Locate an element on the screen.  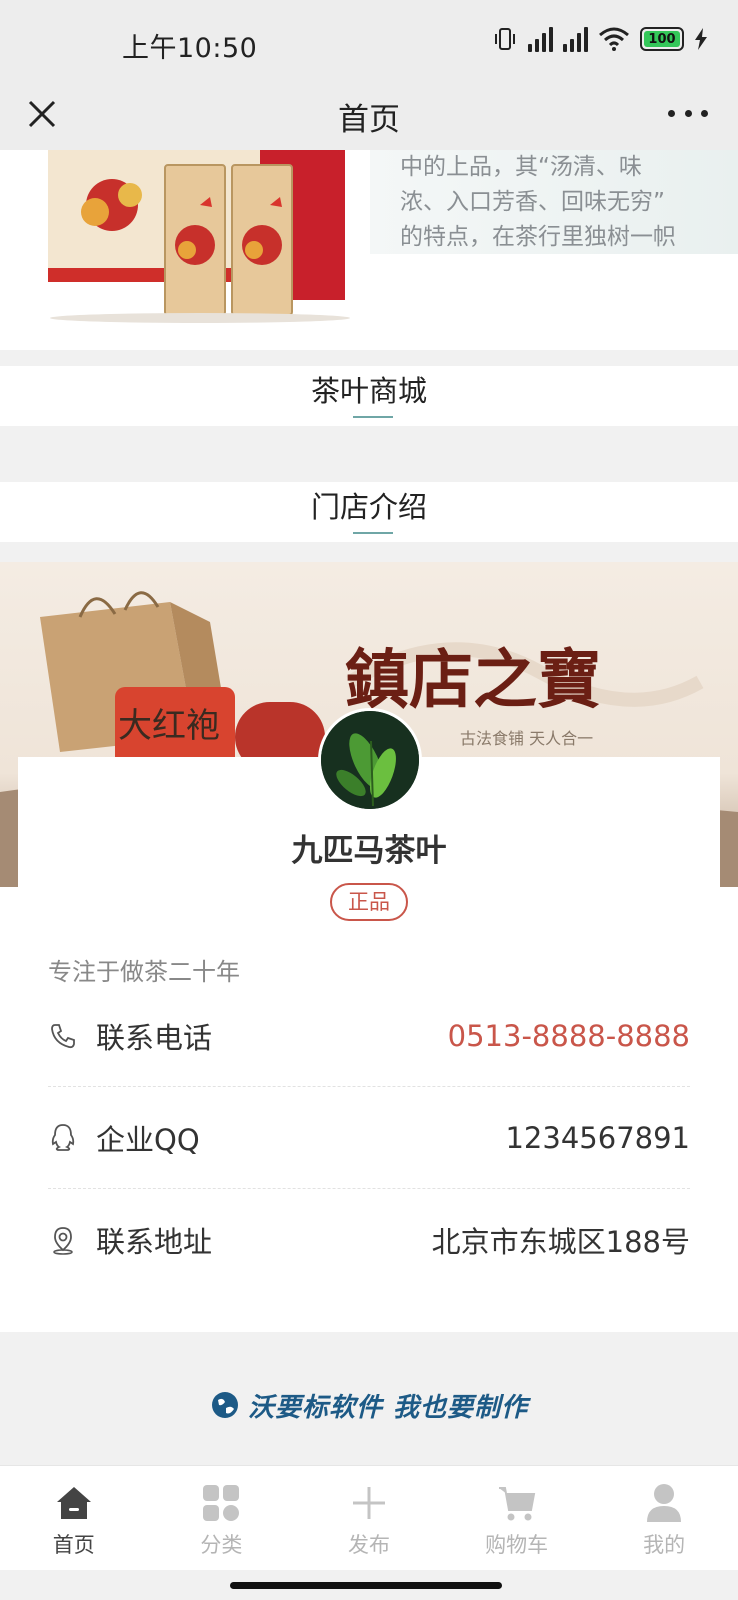
tab-home: 首页 is located at coordinates (74, 1518).